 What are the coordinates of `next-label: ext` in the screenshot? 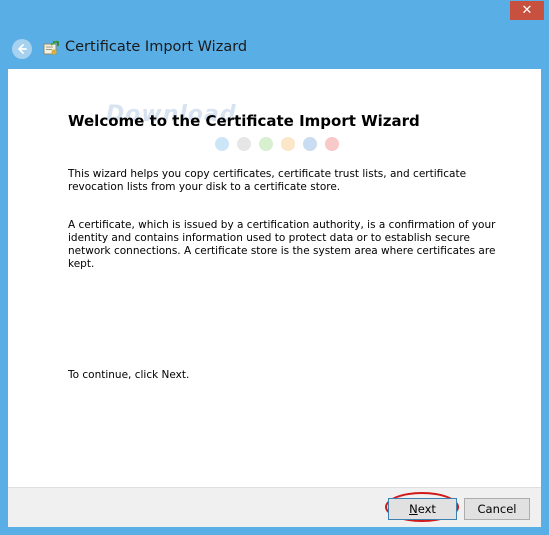 It's located at (426, 509).